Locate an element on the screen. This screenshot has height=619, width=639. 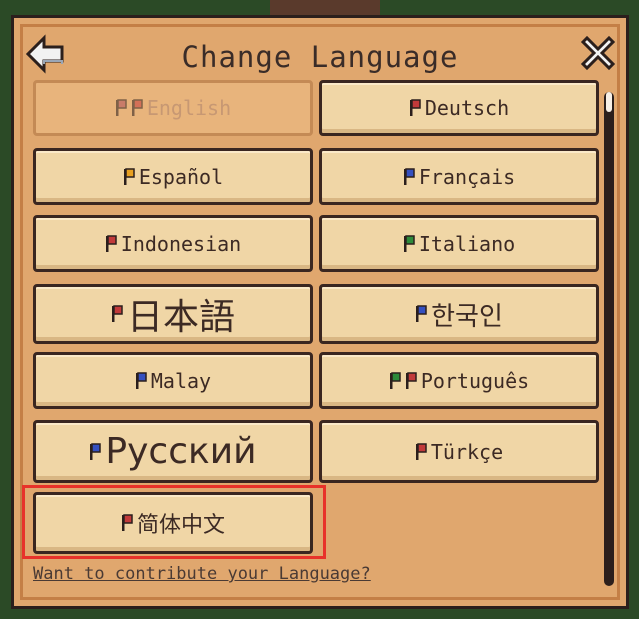
language-button: Français is located at coordinates (459, 176).